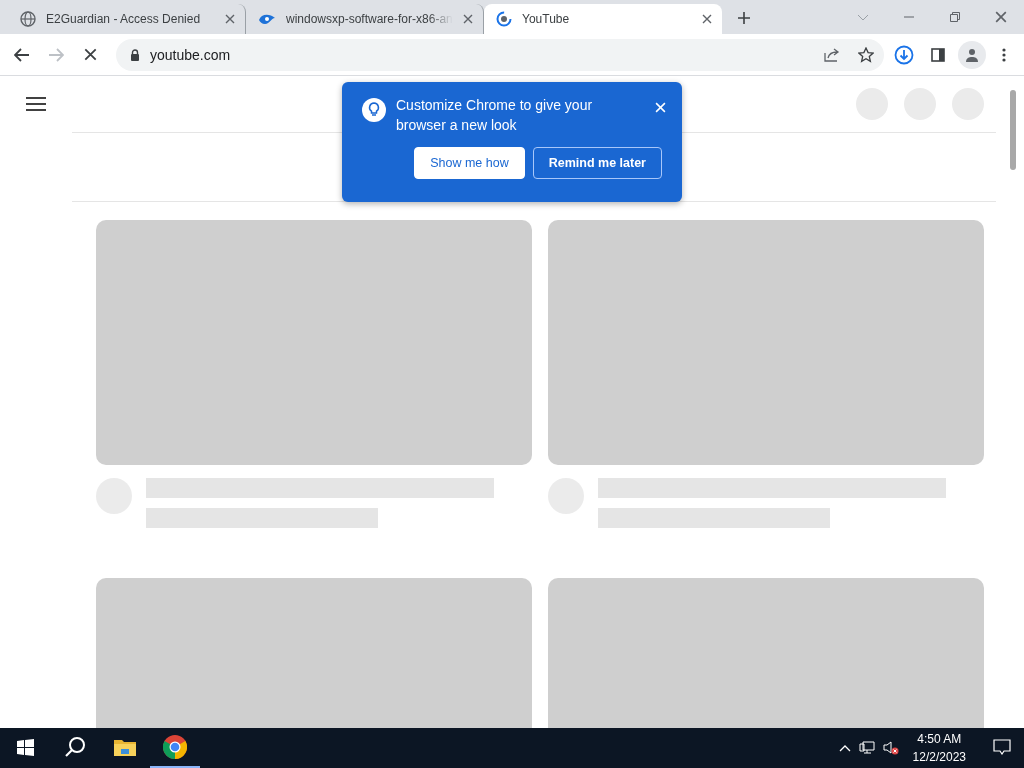  What do you see at coordinates (939, 748) in the screenshot?
I see `clock: 4:50 AM 12/2/2023` at bounding box center [939, 748].